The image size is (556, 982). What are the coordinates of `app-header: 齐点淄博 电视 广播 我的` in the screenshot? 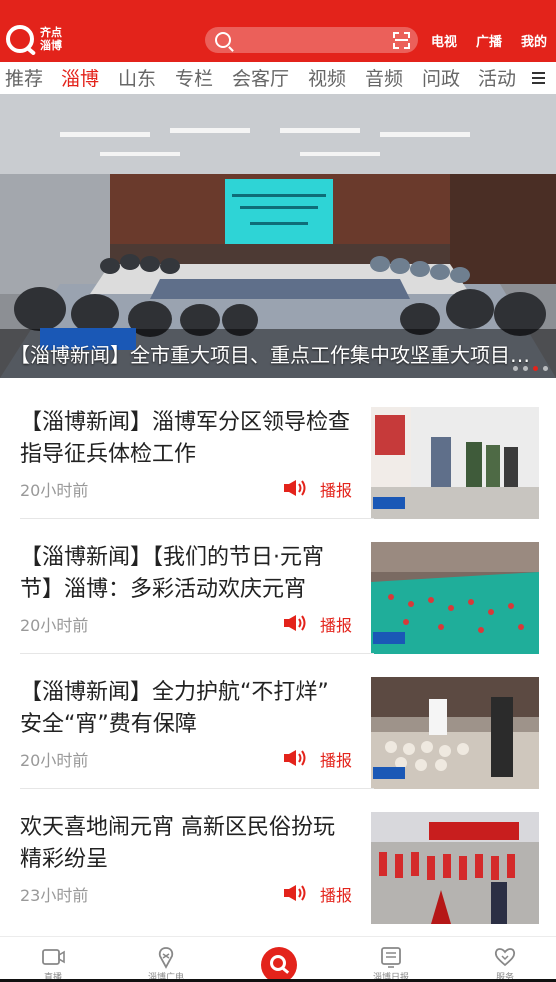 It's located at (278, 31).